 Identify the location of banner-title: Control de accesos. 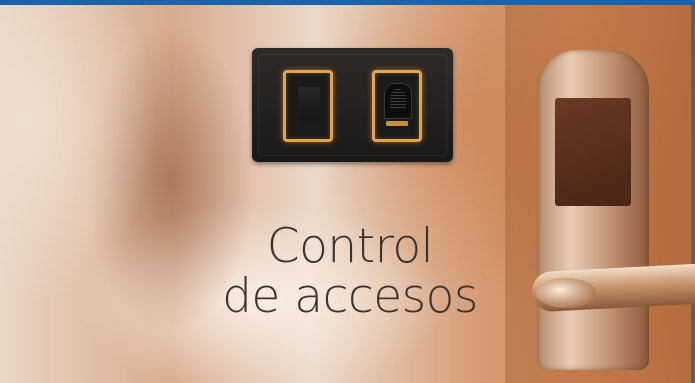
(350, 272).